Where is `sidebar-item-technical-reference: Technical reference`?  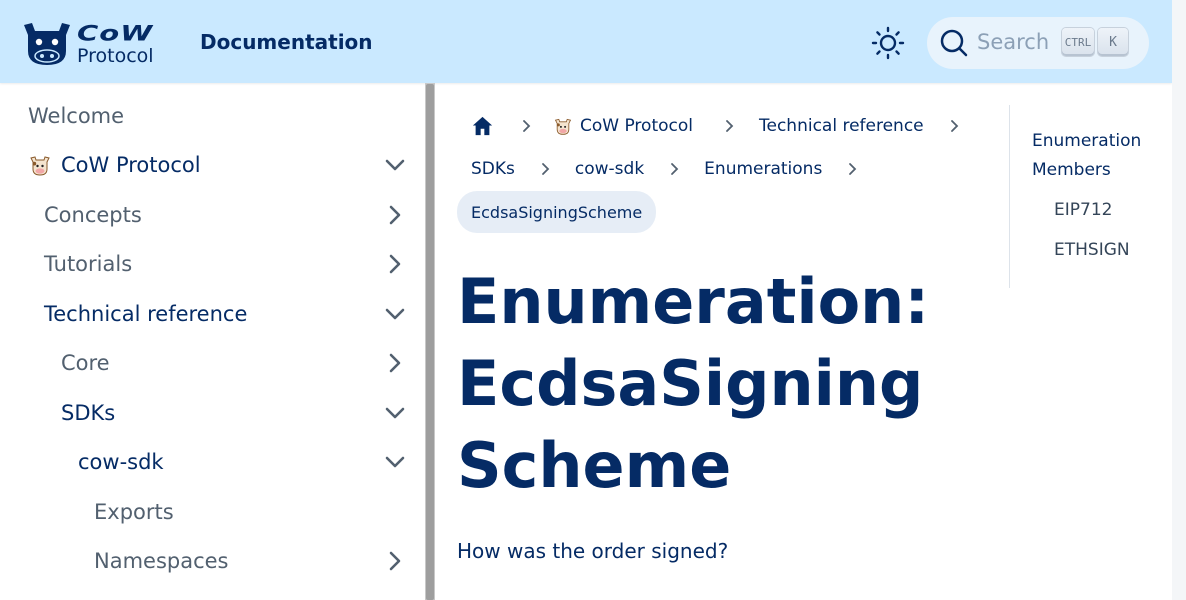 sidebar-item-technical-reference: Technical reference is located at coordinates (212, 314).